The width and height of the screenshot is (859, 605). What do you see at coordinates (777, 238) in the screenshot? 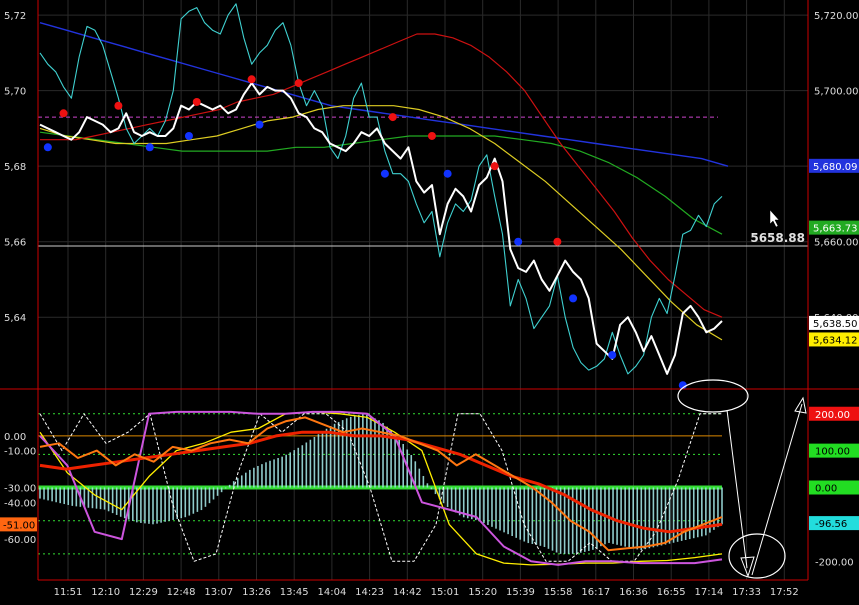
I see `crosshair-value-label: 5658.88` at bounding box center [777, 238].